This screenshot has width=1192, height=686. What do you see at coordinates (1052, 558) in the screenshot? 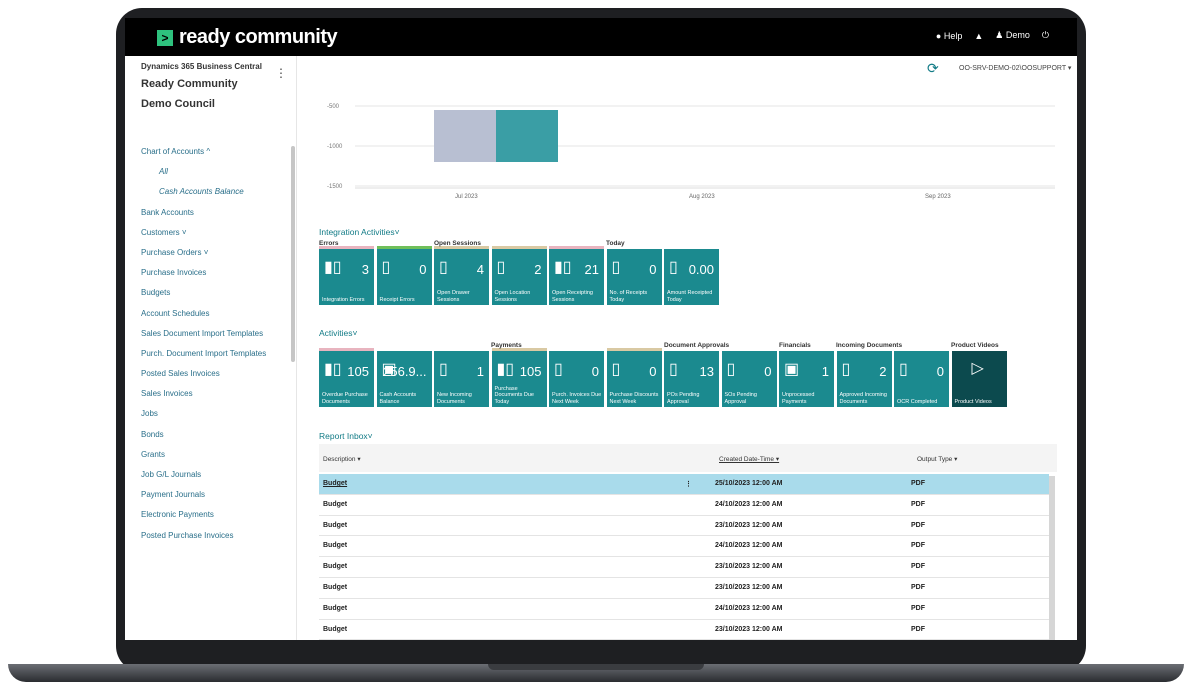
I see `report-scrollbar` at bounding box center [1052, 558].